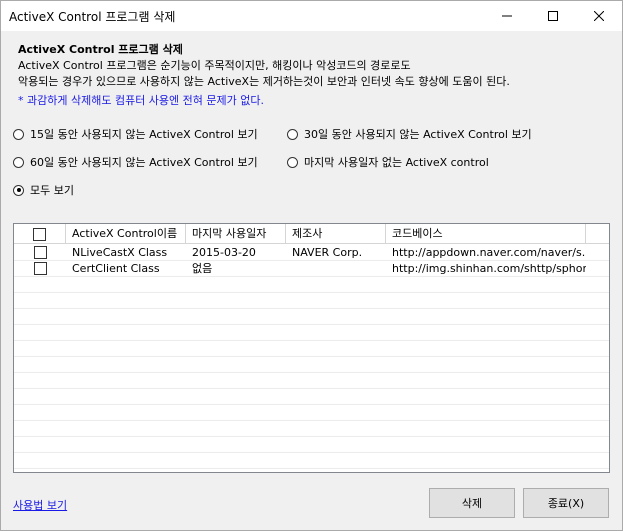 This screenshot has width=623, height=531. What do you see at coordinates (597, 234) in the screenshot?
I see `column-header-filler` at bounding box center [597, 234].